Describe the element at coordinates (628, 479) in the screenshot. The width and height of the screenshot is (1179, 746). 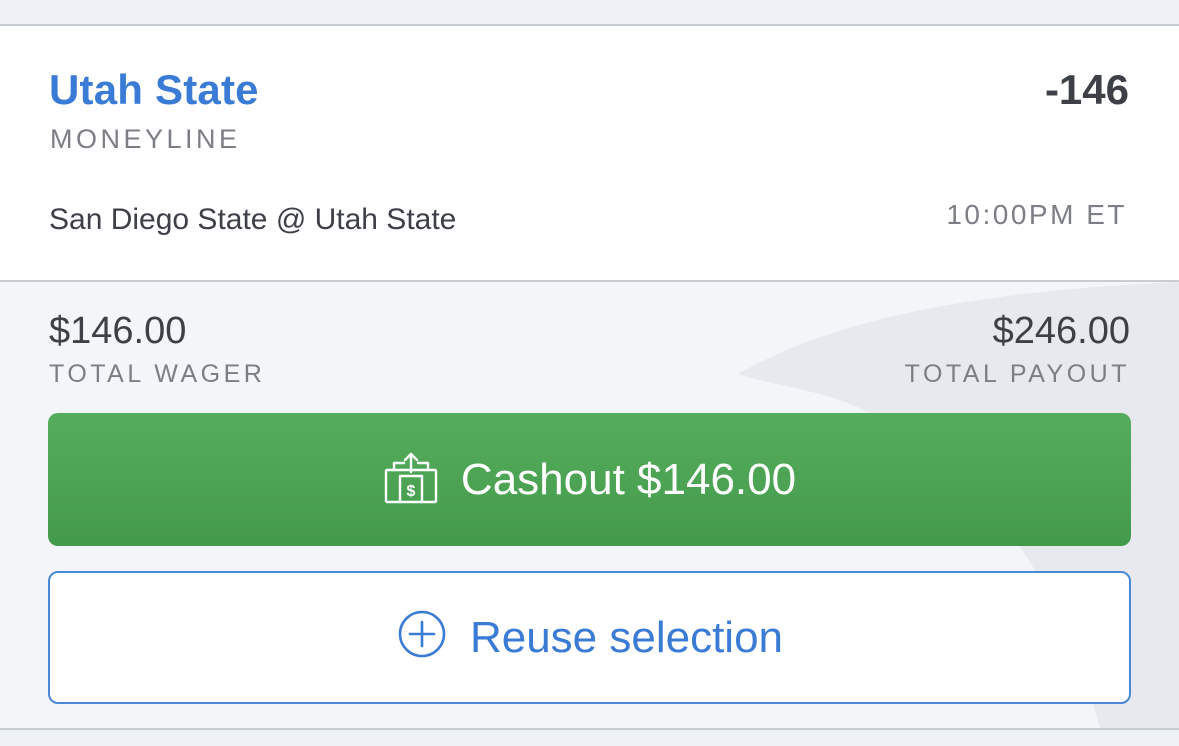
I see `cashout-label: Cashout $146.00` at that location.